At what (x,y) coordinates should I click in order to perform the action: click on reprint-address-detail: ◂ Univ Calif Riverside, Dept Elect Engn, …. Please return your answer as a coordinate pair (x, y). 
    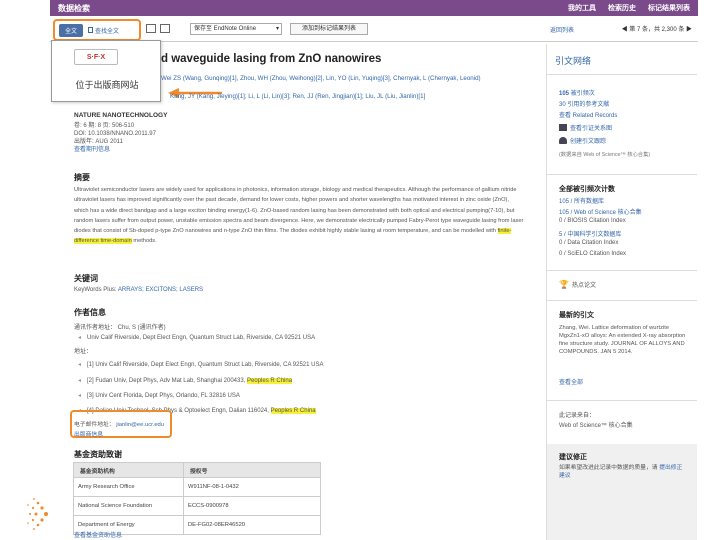
    Looking at the image, I should click on (196, 337).